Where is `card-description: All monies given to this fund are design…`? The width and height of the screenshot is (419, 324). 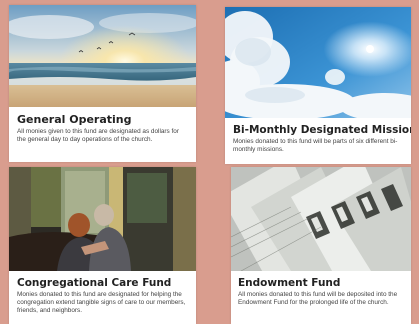
card-description: All monies given to this fund are design… is located at coordinates (98, 136).